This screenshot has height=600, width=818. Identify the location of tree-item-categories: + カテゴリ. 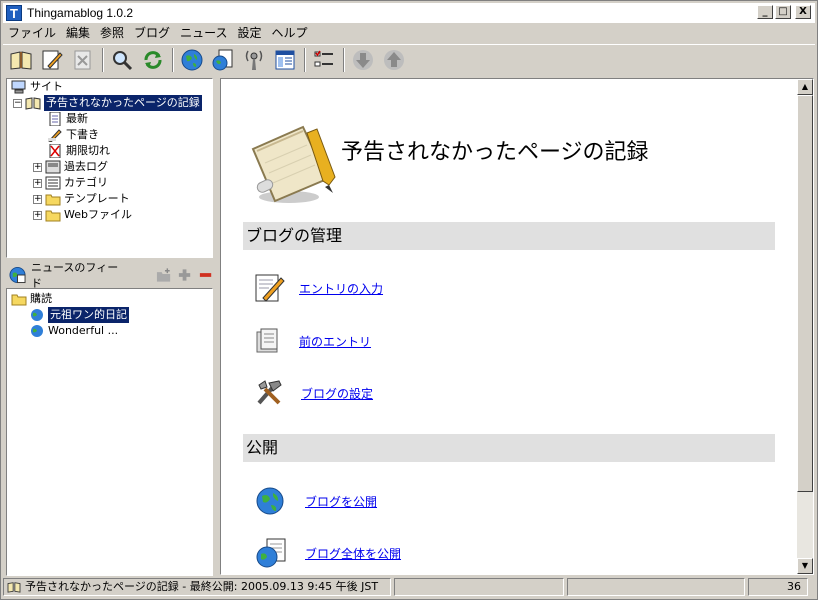
(109, 183).